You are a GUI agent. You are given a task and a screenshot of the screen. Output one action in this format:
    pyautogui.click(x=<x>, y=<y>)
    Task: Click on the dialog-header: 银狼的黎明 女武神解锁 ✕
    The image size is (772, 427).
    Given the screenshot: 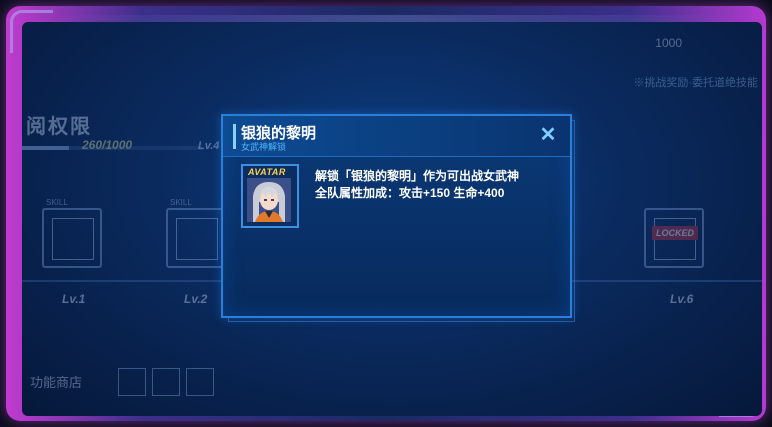 What is the action you would take?
    pyautogui.click(x=396, y=136)
    